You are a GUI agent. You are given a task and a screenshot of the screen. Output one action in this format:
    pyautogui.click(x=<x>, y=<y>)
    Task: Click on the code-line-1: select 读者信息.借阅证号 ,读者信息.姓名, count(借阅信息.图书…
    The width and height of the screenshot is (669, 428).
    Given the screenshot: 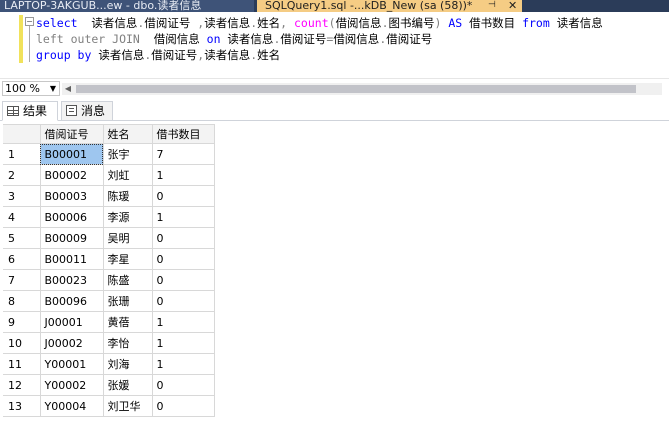 What is the action you would take?
    pyautogui.click(x=319, y=23)
    